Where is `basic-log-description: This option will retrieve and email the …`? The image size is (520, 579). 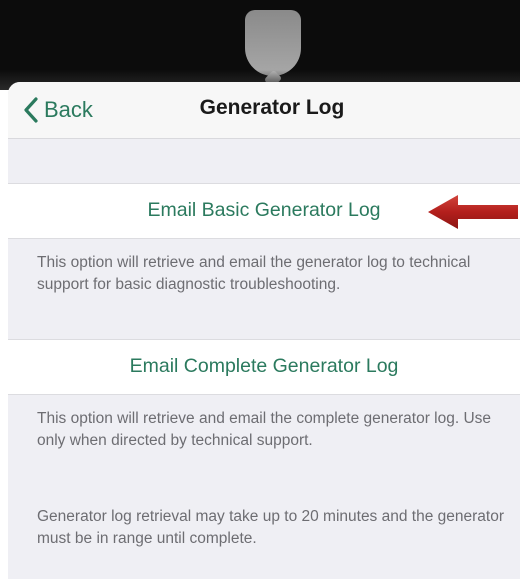 basic-log-description: This option will retrieve and email the … is located at coordinates (254, 273).